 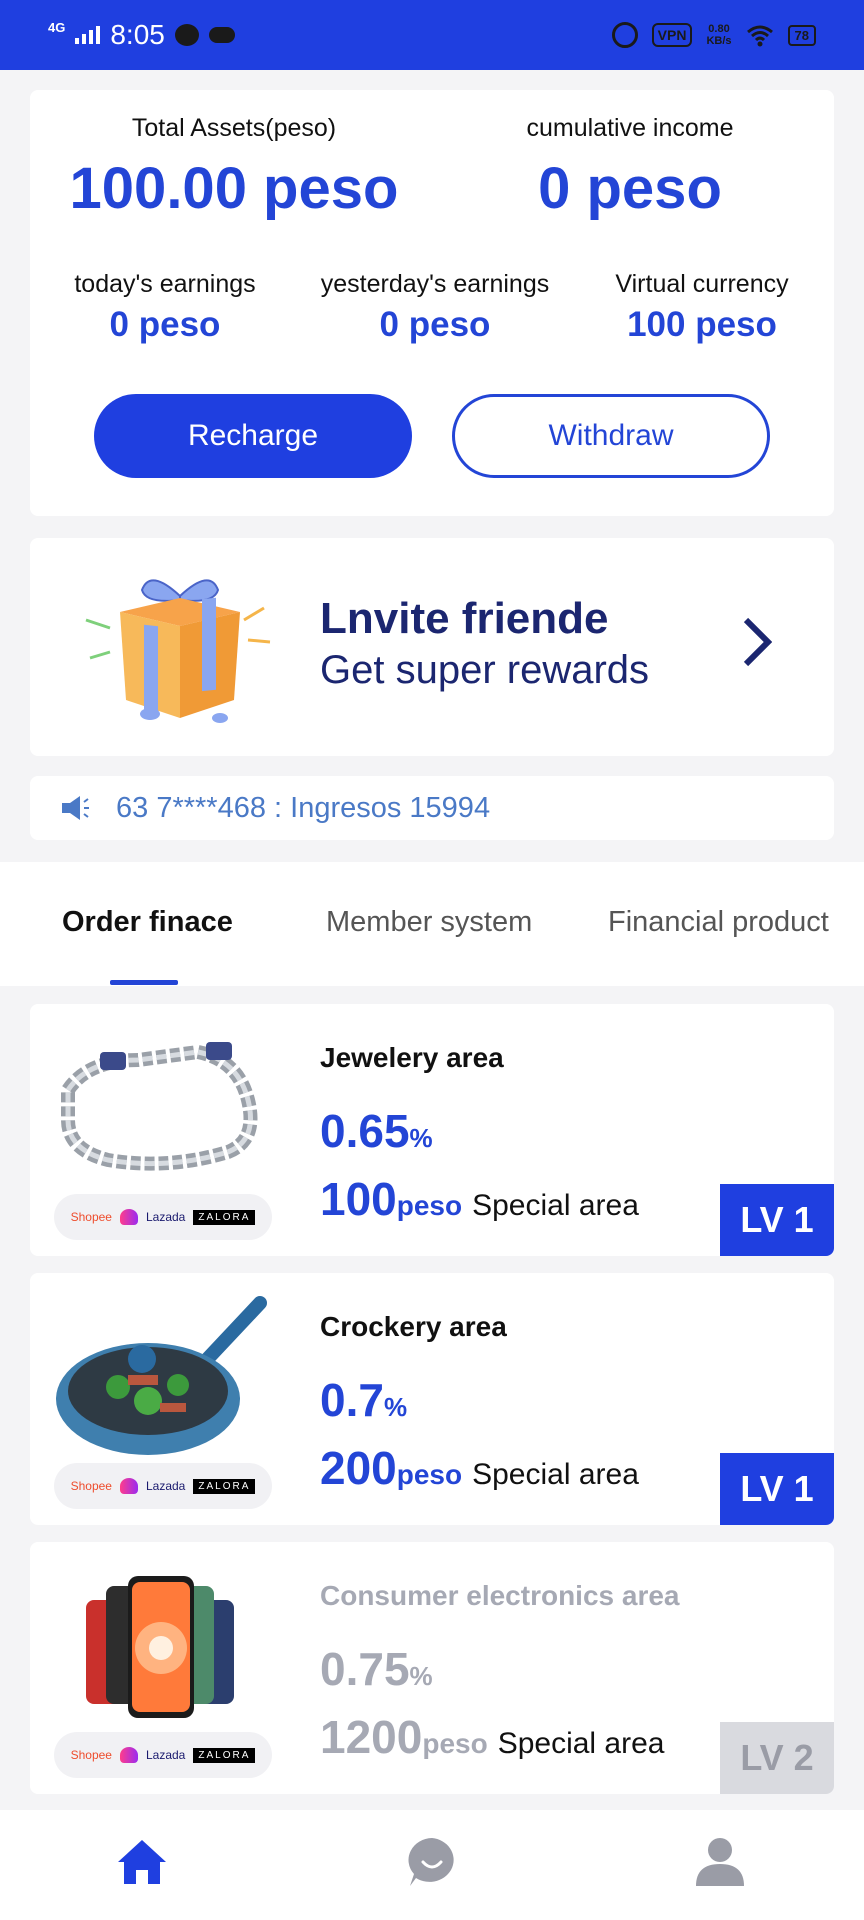 I want to click on invite-banner: Lnvite friende Get super rewards, so click(x=432, y=647).